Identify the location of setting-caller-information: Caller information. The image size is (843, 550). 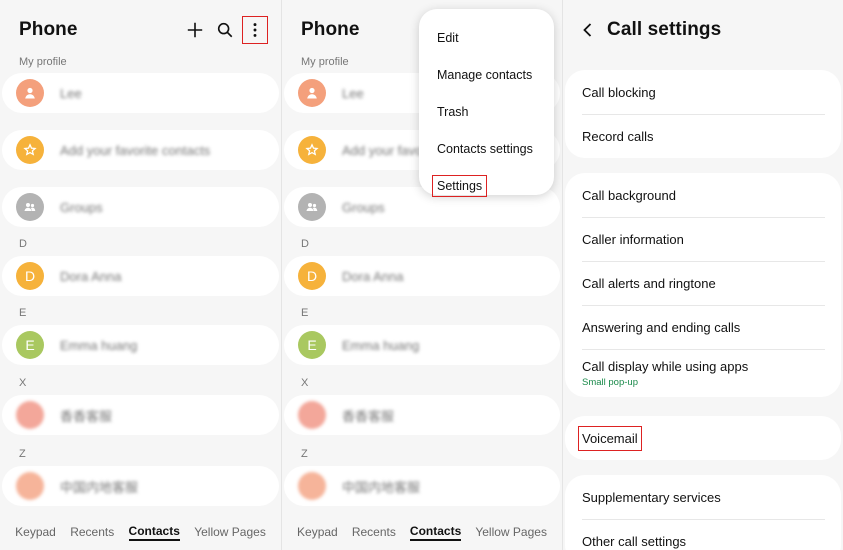
(703, 239).